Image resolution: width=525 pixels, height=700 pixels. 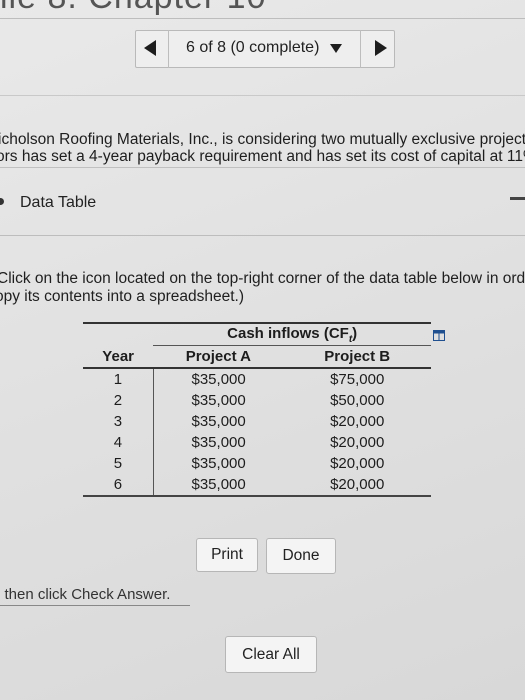 I want to click on column-header-year: Year, so click(x=118, y=357).